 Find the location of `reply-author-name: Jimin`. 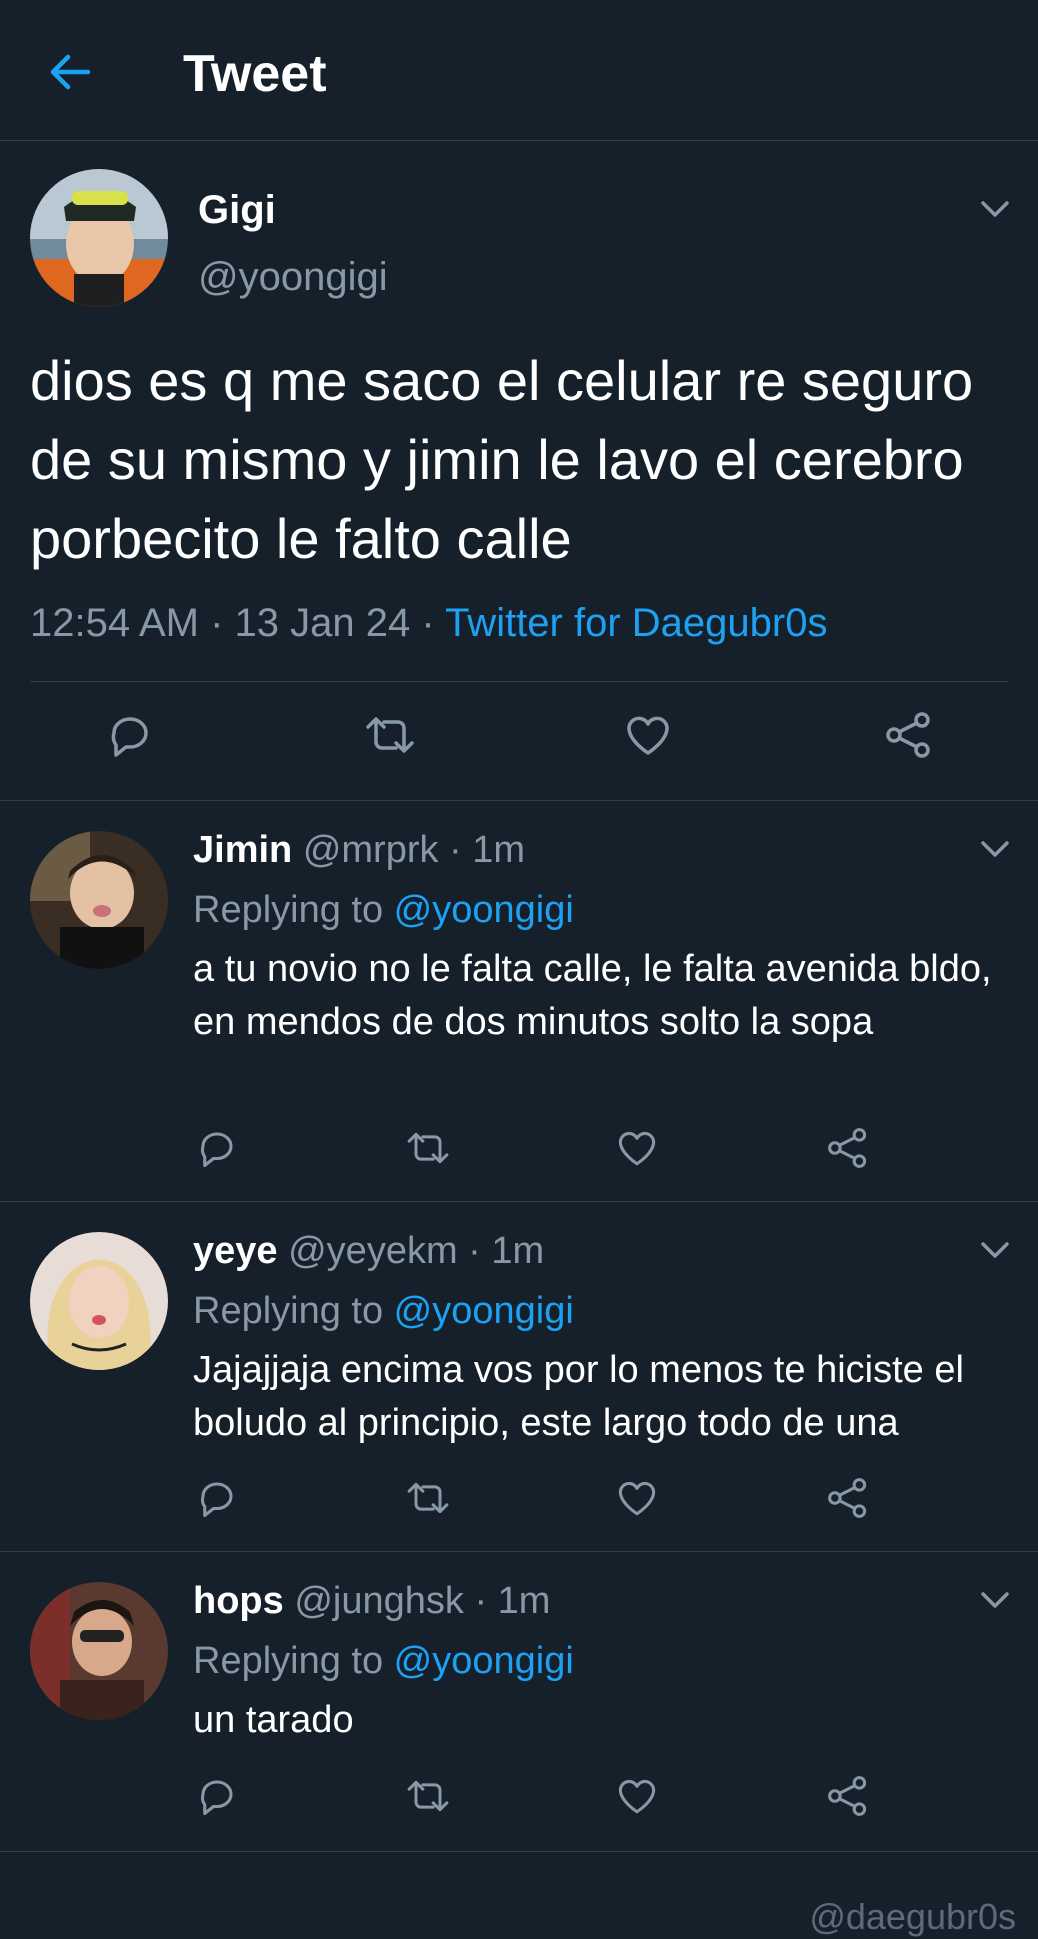

reply-author-name: Jimin is located at coordinates (242, 850).